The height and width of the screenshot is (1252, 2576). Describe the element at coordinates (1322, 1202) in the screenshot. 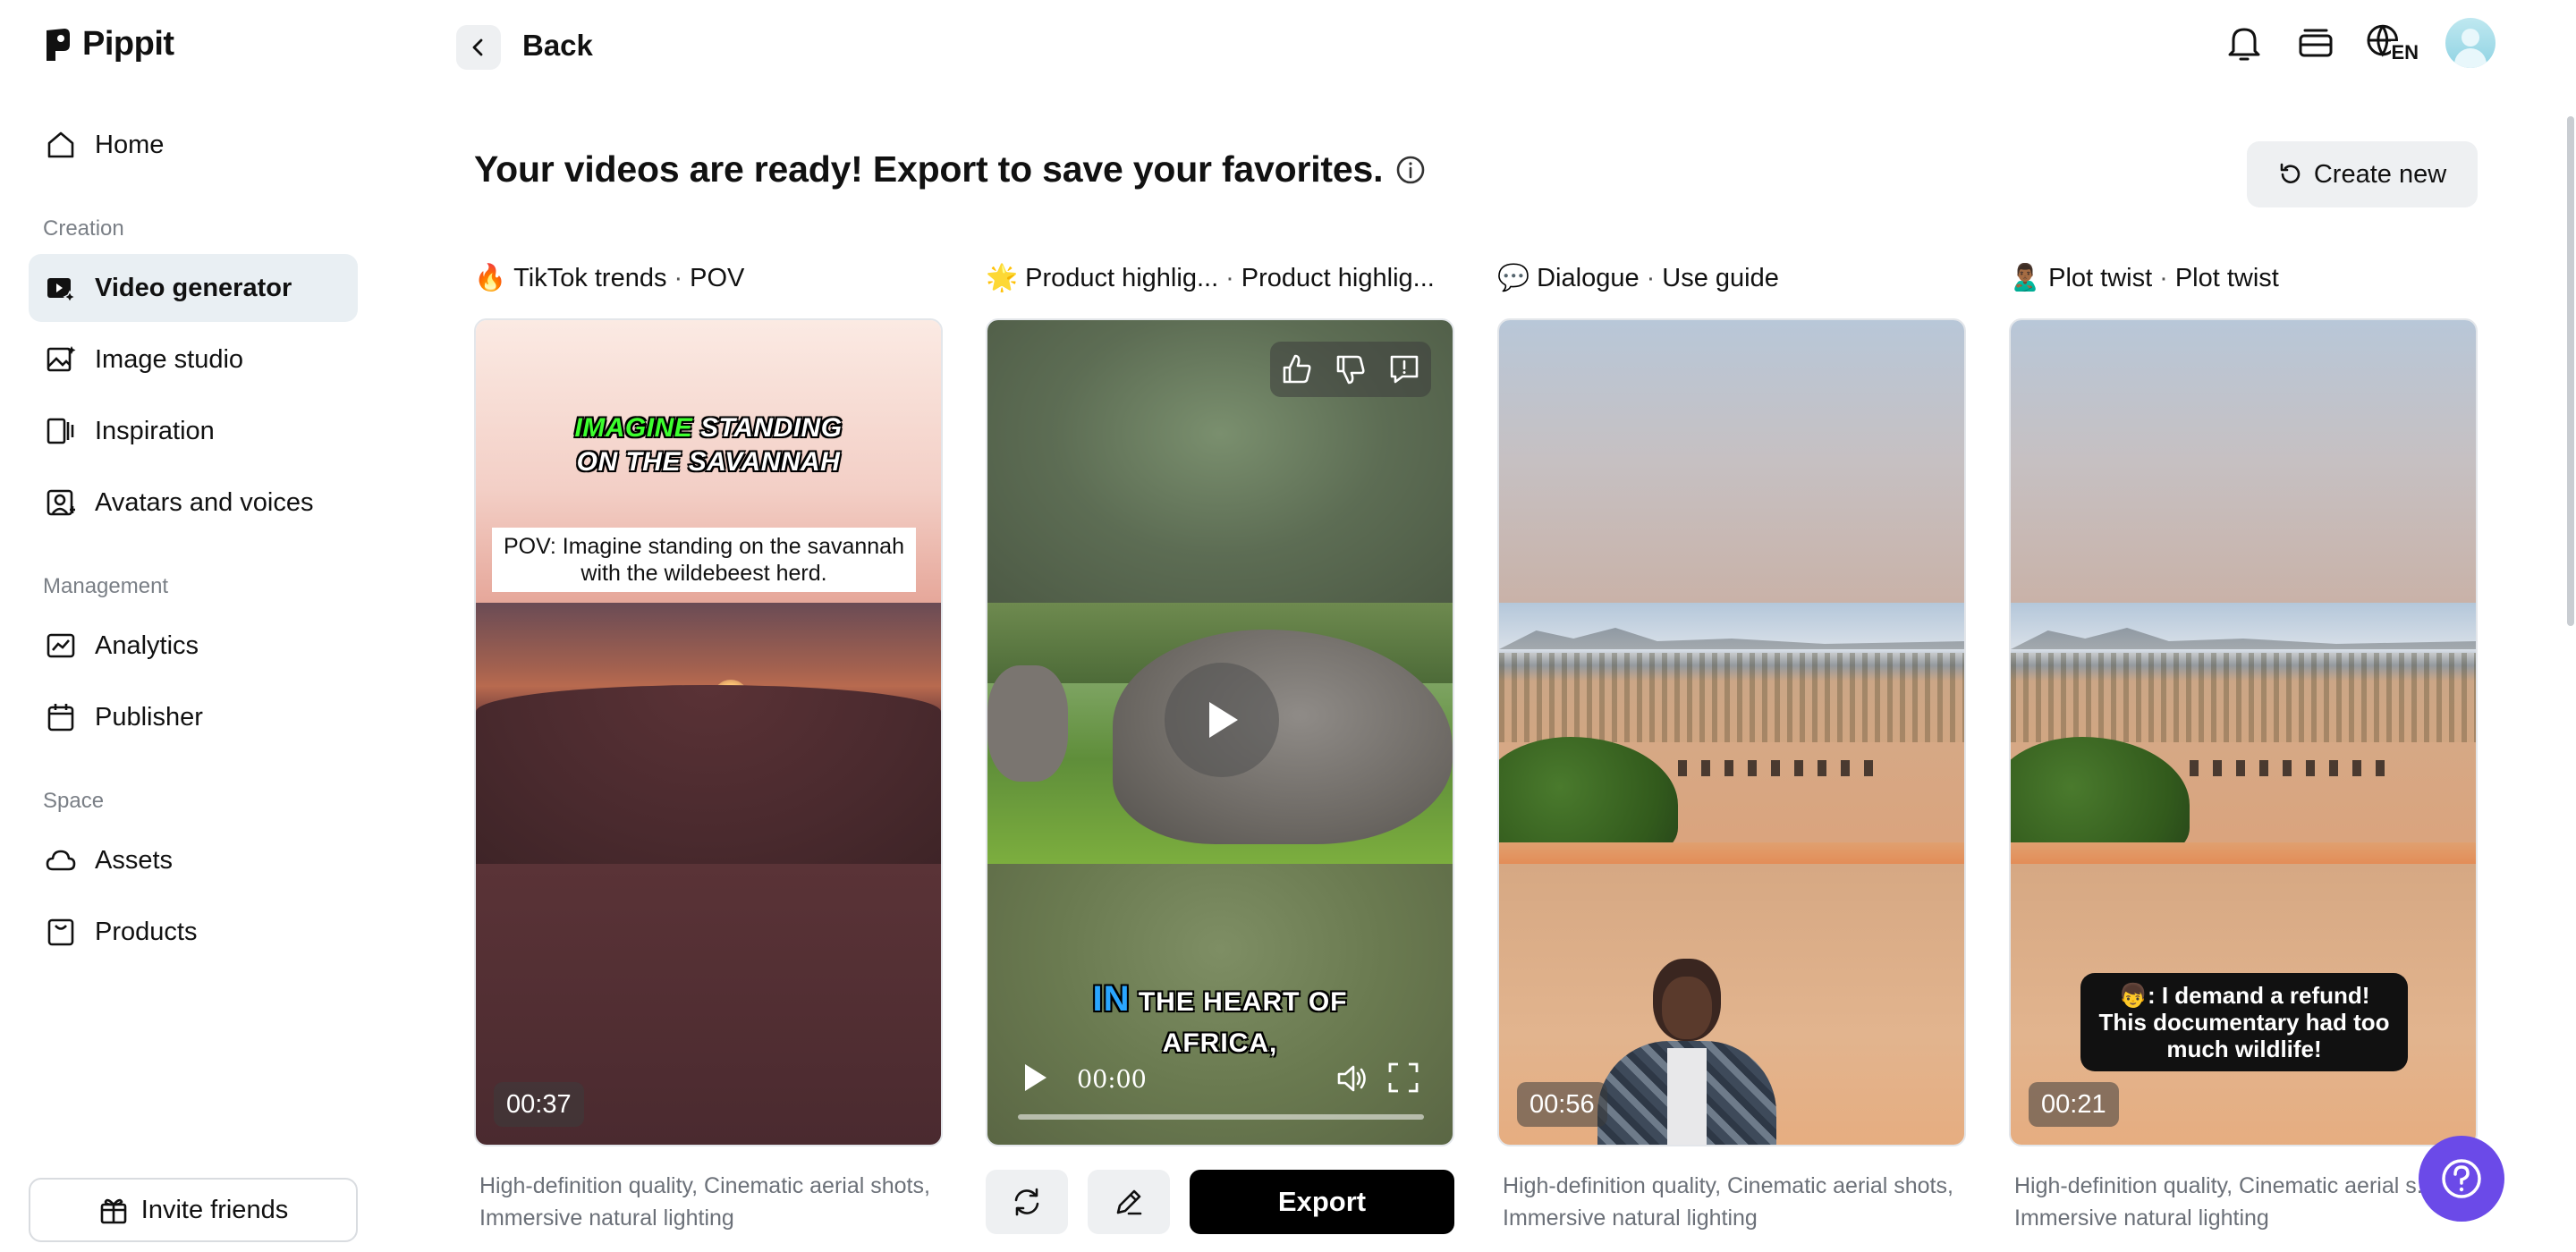

I see `export-button: Export` at that location.